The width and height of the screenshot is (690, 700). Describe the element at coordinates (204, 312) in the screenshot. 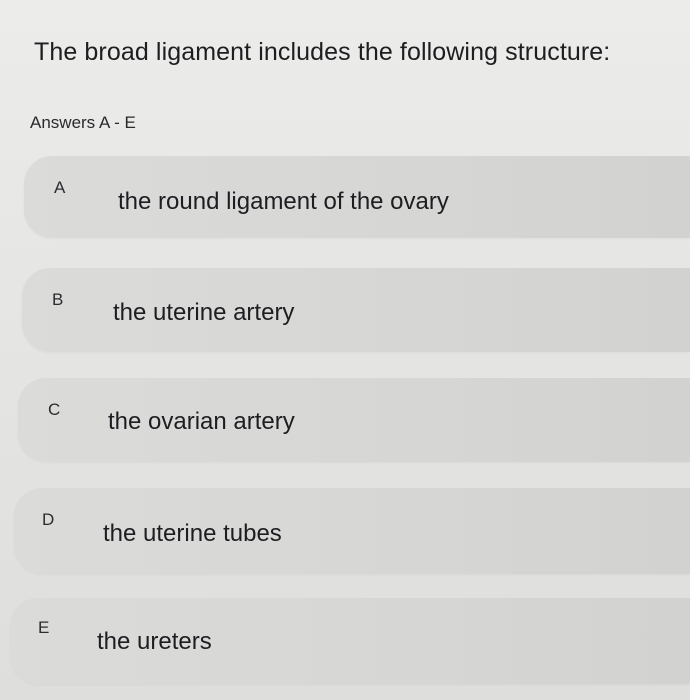

I see `option-text: the uterine artery` at that location.